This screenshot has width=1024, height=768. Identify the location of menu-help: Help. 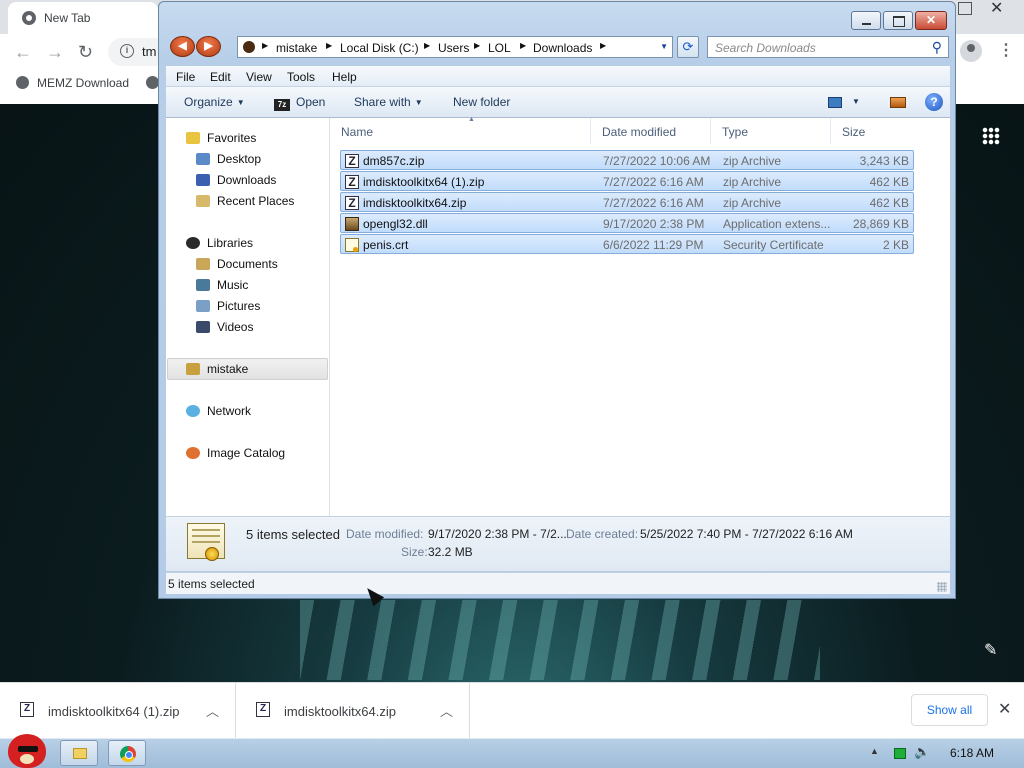
(344, 77).